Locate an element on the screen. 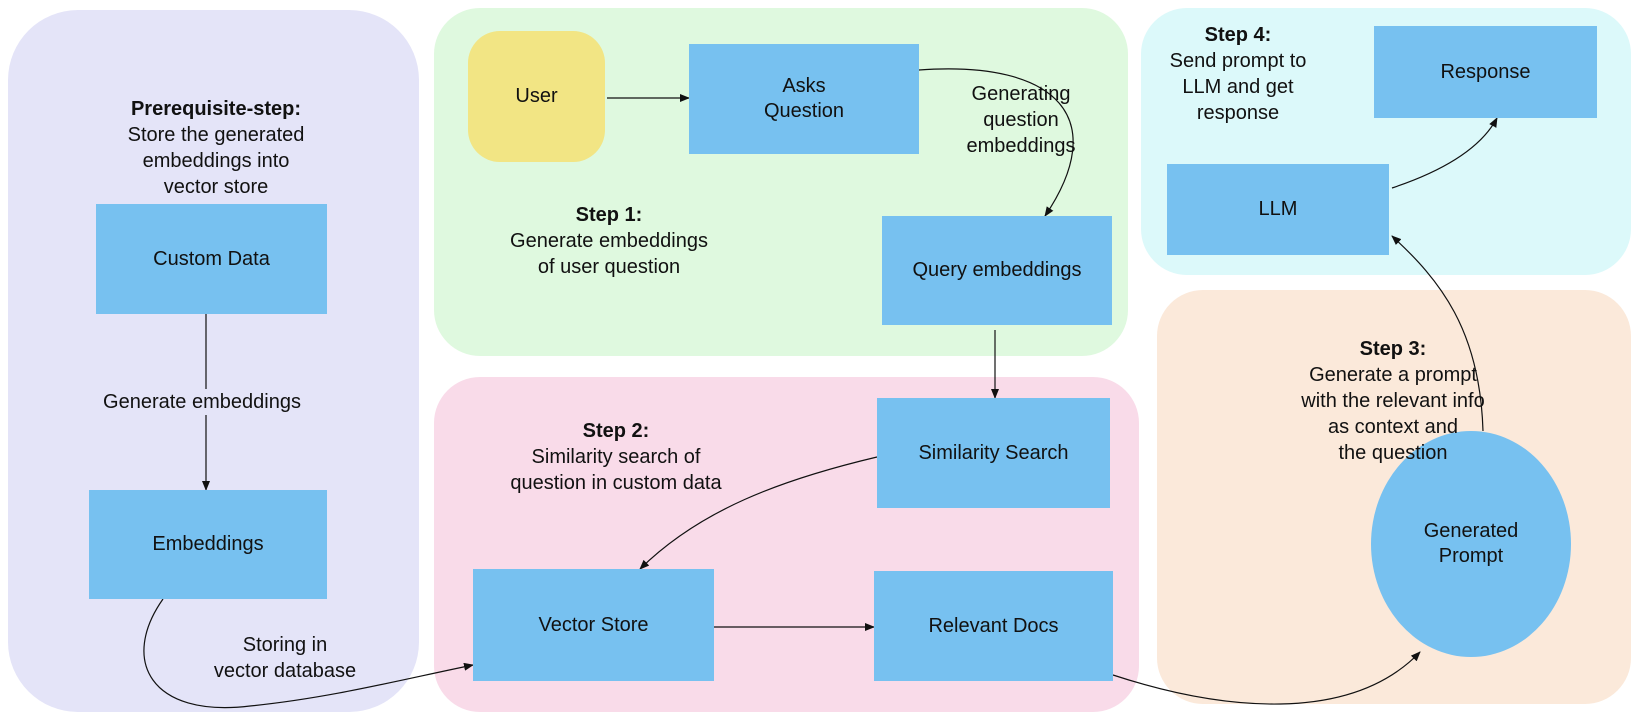 The height and width of the screenshot is (719, 1642). edge-label-text: Generate embeddings is located at coordinates (202, 402).